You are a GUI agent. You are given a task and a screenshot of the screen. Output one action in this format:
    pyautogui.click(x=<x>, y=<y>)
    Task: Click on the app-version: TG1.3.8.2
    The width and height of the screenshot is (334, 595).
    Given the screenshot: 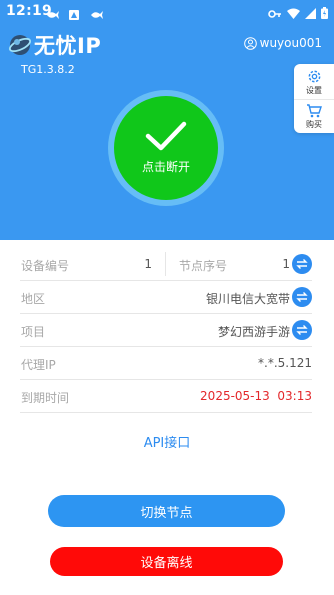 What is the action you would take?
    pyautogui.click(x=48, y=69)
    